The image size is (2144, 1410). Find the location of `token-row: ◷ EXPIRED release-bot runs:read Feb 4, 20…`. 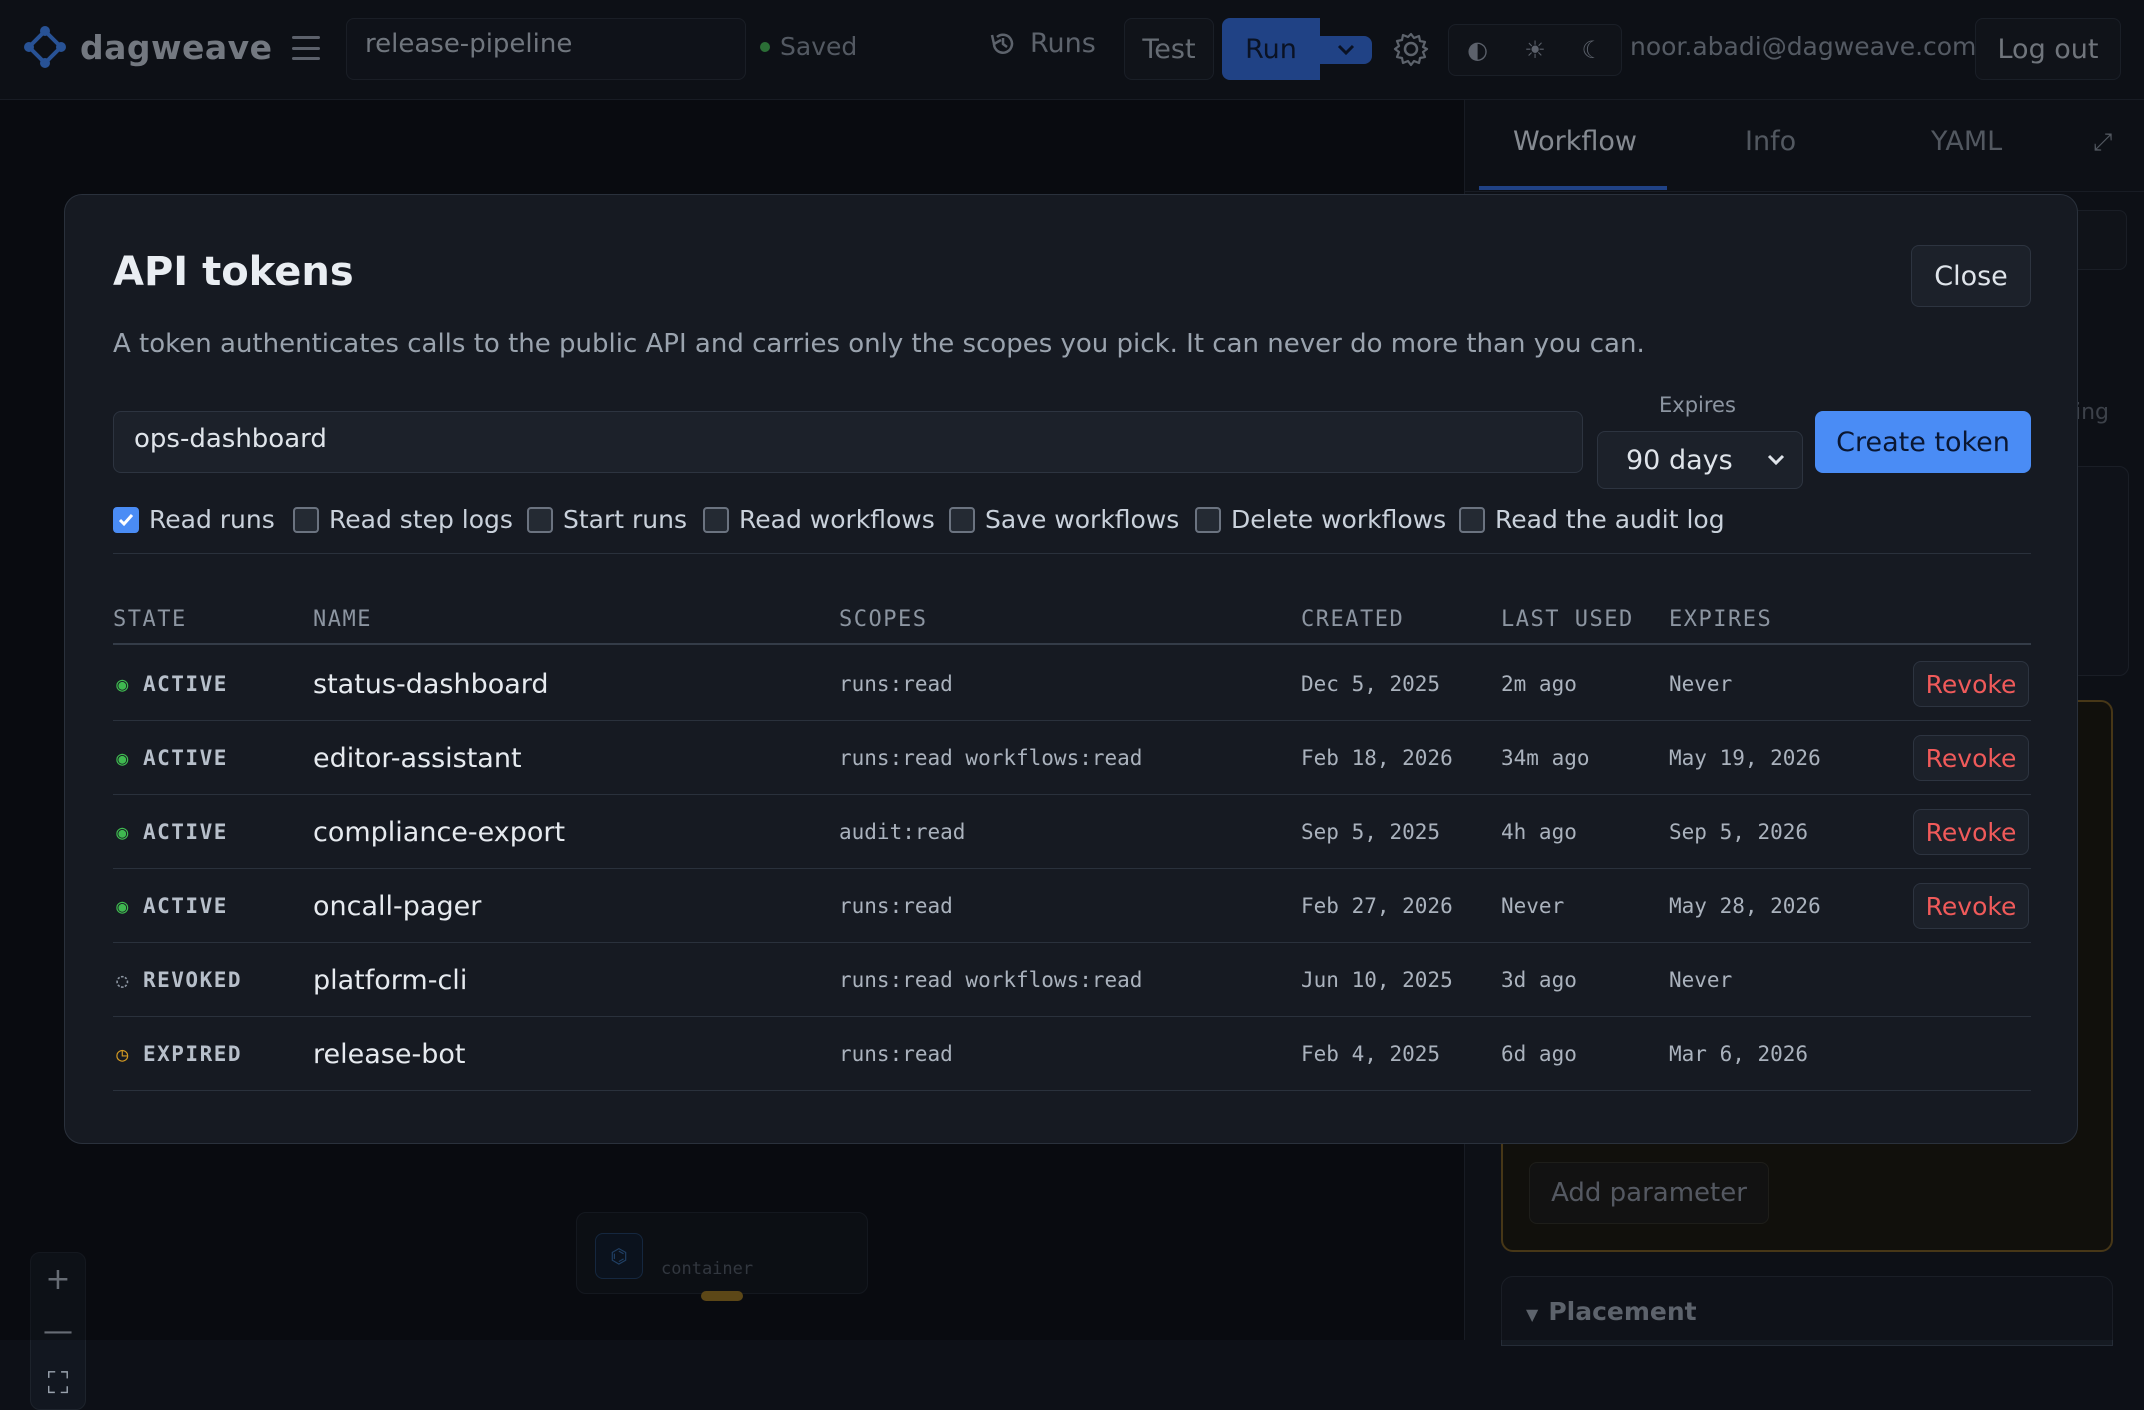

token-row: ◷ EXPIRED release-bot runs:read Feb 4, 20… is located at coordinates (1072, 1054).